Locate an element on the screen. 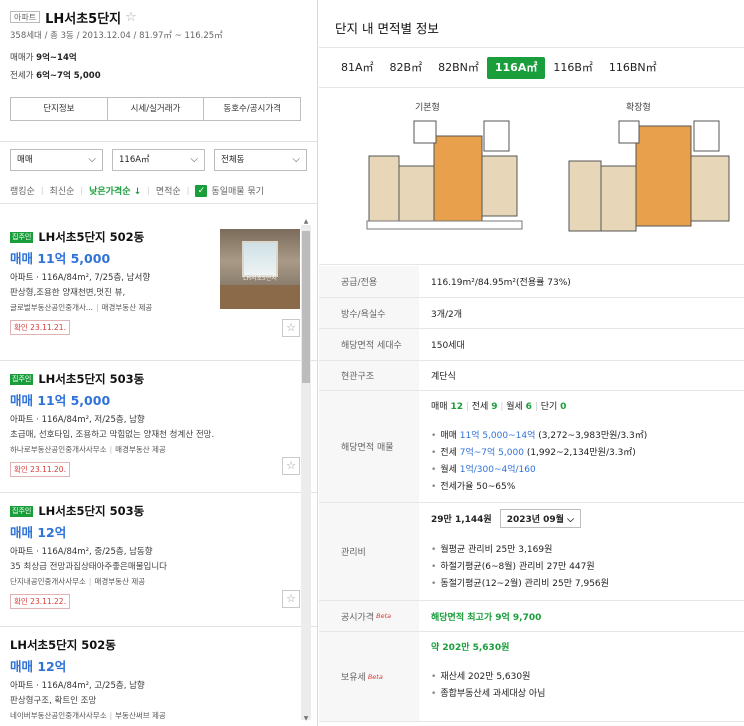 This screenshot has height=726, width=744. tab-complex-info: 단지정보 is located at coordinates (59, 109).